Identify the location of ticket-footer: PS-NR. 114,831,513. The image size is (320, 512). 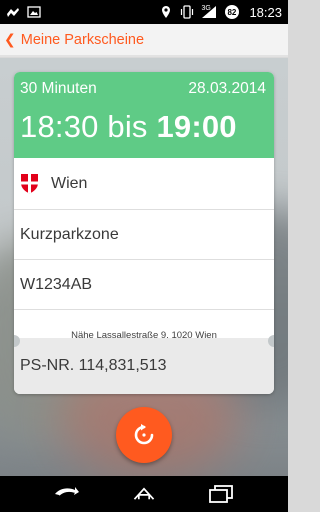
(144, 366).